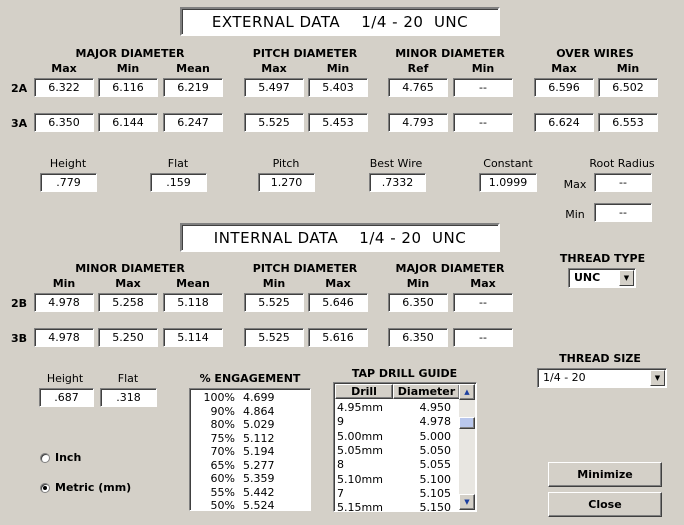  What do you see at coordinates (274, 283) in the screenshot?
I see `int-col-pitch-min: Min` at bounding box center [274, 283].